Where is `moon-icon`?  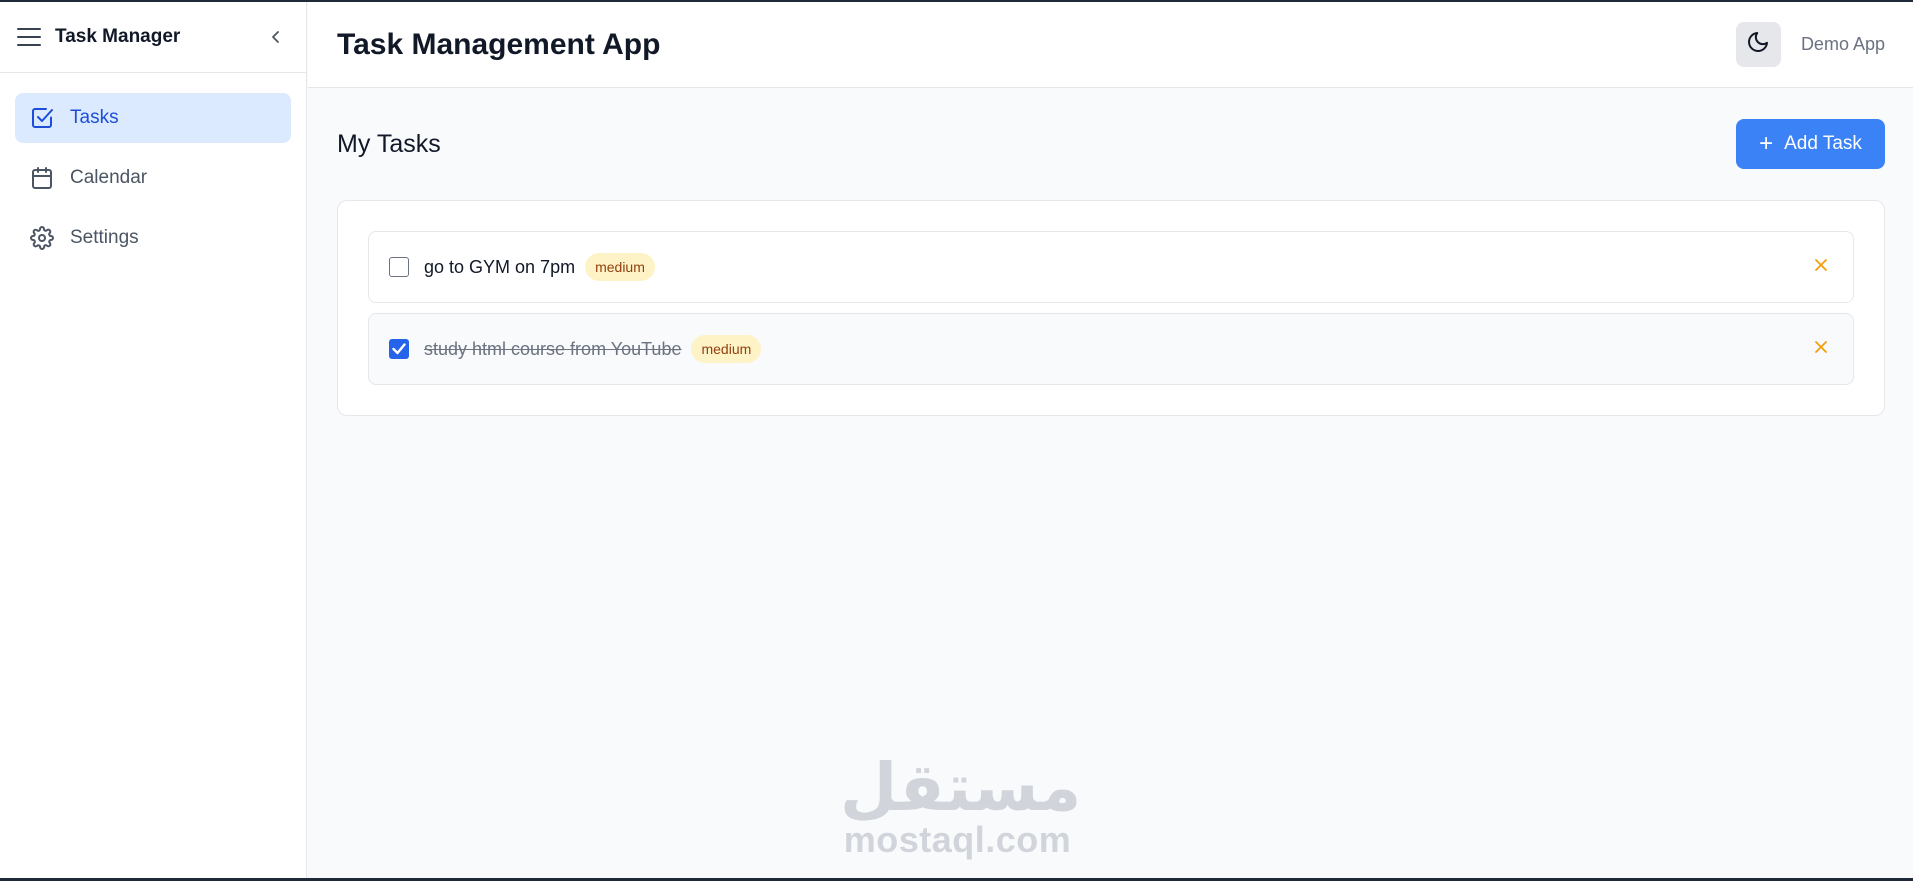 moon-icon is located at coordinates (1758, 44).